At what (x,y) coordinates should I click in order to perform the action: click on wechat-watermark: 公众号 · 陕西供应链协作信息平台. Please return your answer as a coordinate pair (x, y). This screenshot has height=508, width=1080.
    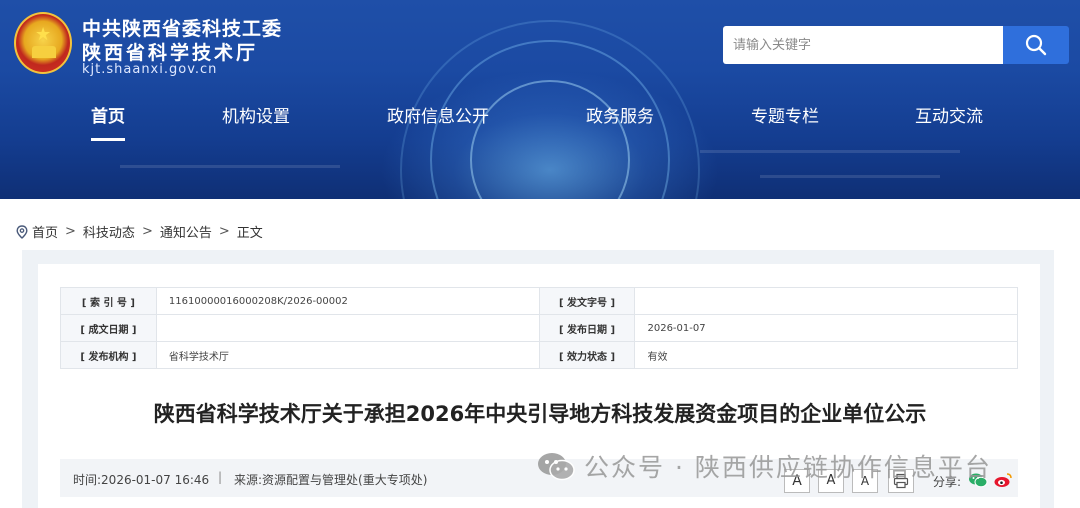
    Looking at the image, I should click on (764, 466).